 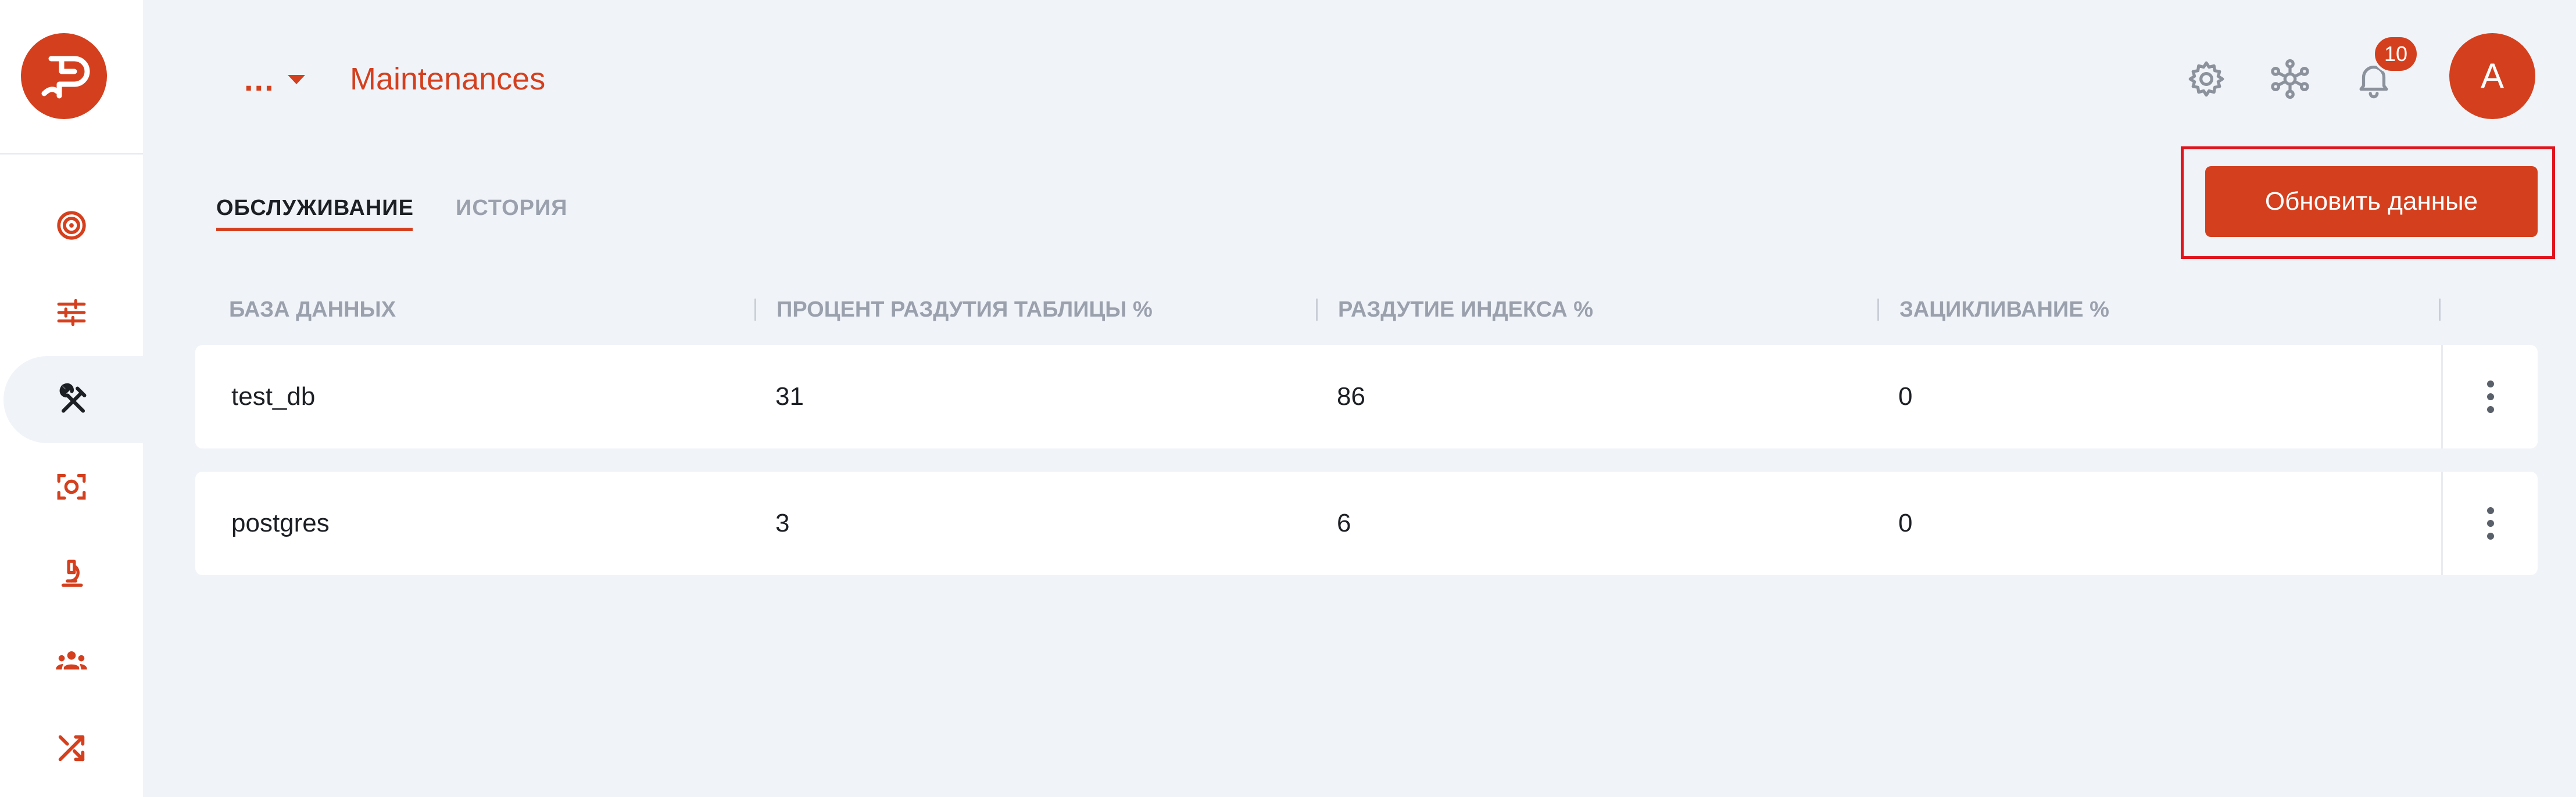 What do you see at coordinates (1465, 309) in the screenshot?
I see `column-header-index-bloat: РАЗДУТИЕ ИНДЕКСА %` at bounding box center [1465, 309].